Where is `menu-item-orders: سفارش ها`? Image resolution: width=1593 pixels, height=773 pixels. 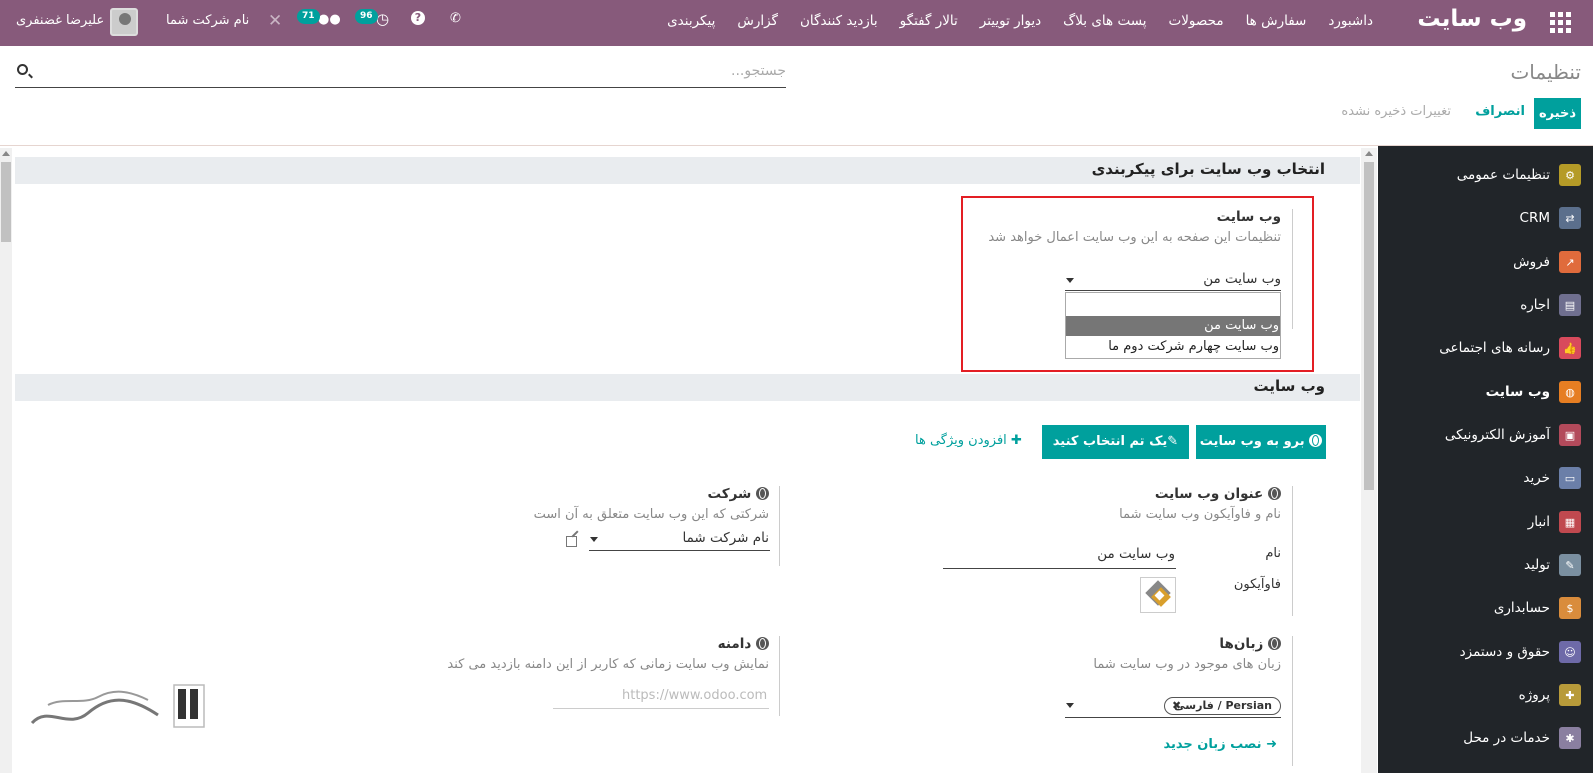 menu-item-orders: سفارش ها is located at coordinates (1276, 21).